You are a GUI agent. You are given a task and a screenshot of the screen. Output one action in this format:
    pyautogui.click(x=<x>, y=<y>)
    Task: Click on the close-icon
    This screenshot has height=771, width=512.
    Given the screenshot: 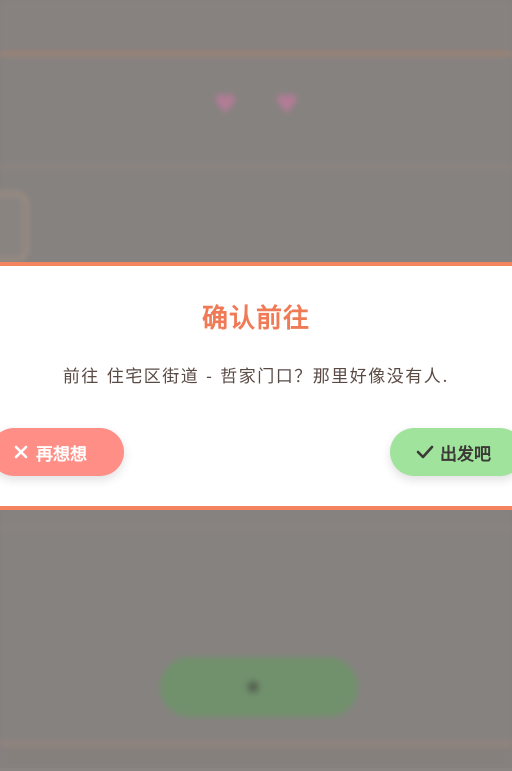 What is the action you would take?
    pyautogui.click(x=21, y=452)
    